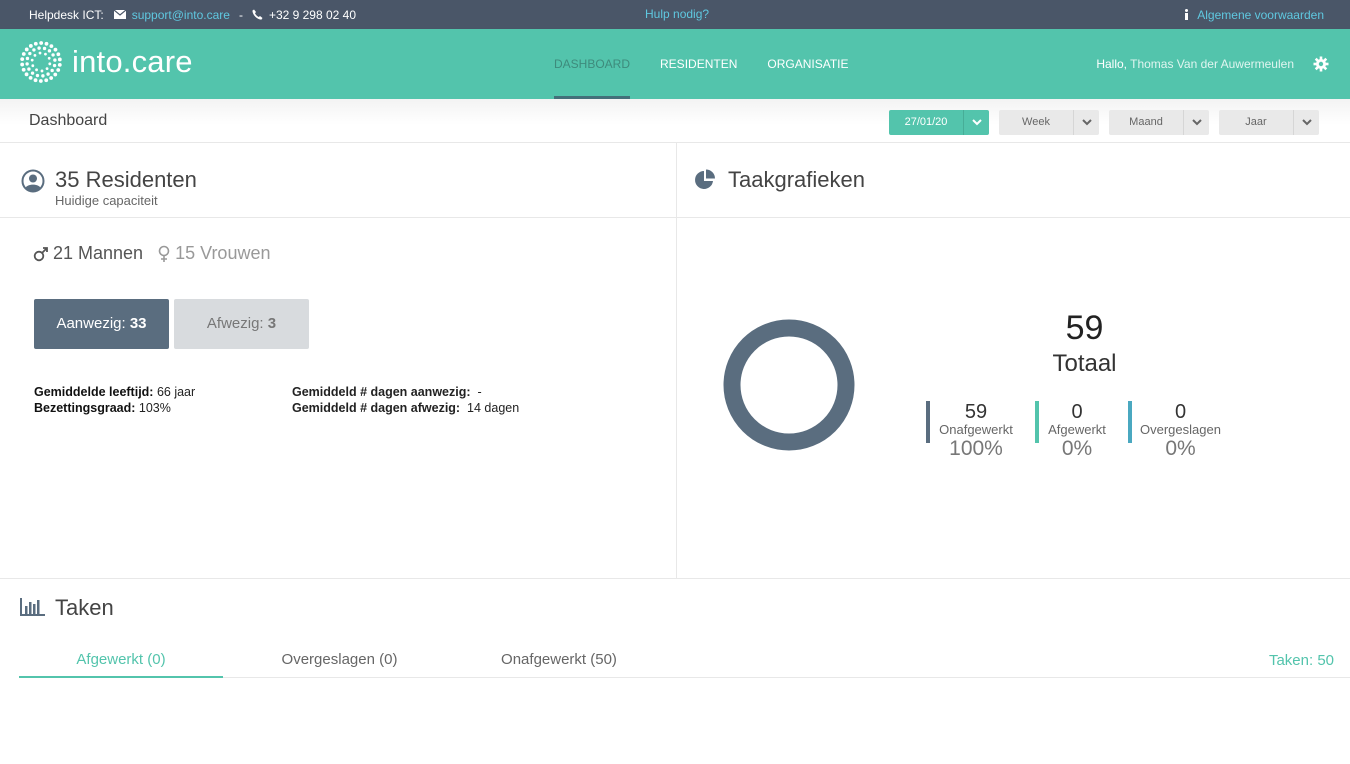 The image size is (1350, 764). Describe the element at coordinates (272, 323) in the screenshot. I see `absent-value: 3` at that location.